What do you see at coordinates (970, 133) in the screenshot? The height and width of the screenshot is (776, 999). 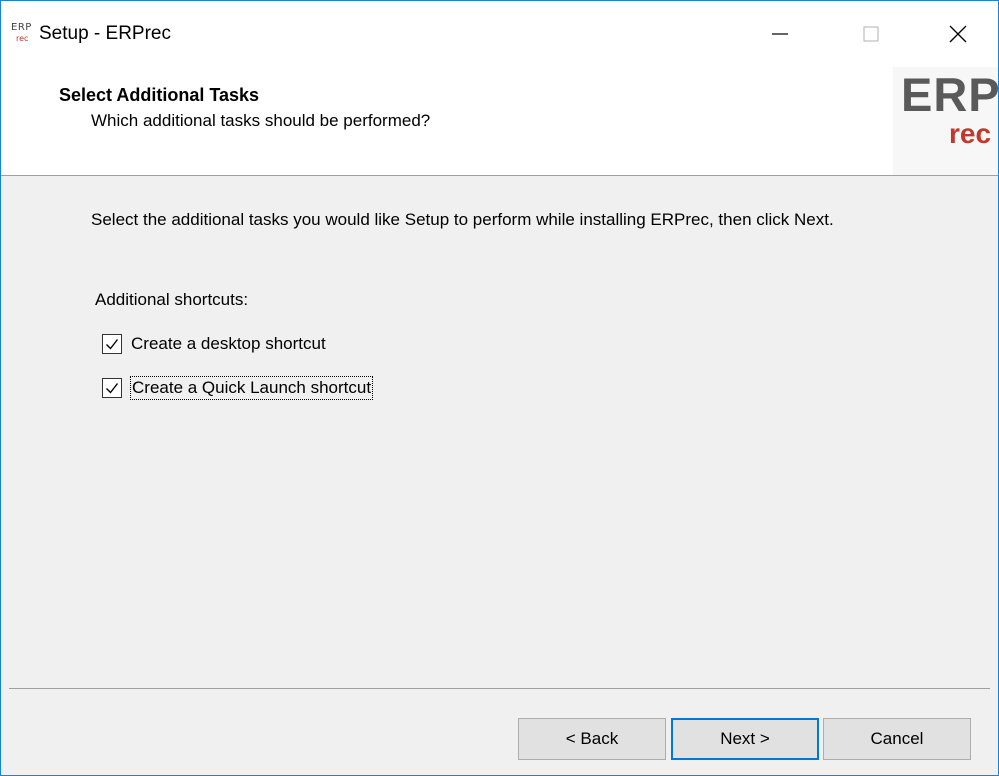 I see `logo-text-rec: rec` at bounding box center [970, 133].